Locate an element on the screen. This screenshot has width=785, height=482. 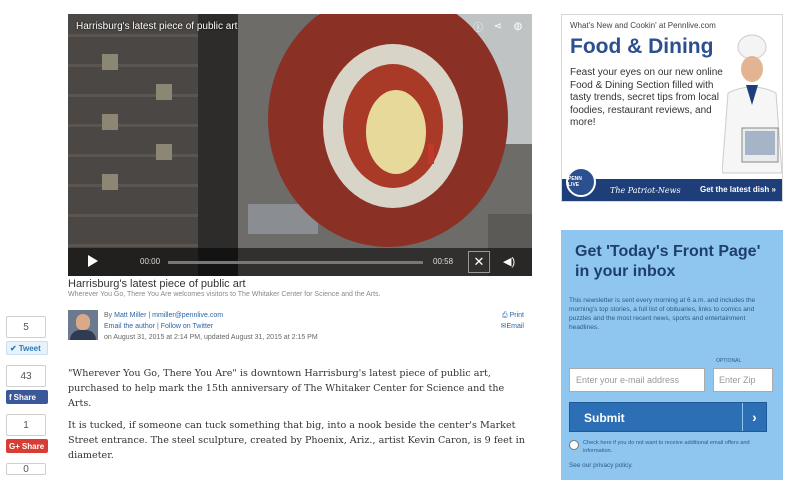
print-label: Print is located at coordinates (516, 315).